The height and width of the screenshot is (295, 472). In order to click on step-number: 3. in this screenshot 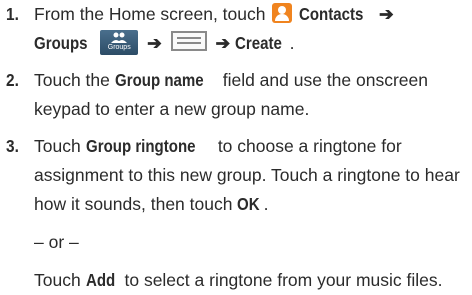, I will do `click(12, 146)`.